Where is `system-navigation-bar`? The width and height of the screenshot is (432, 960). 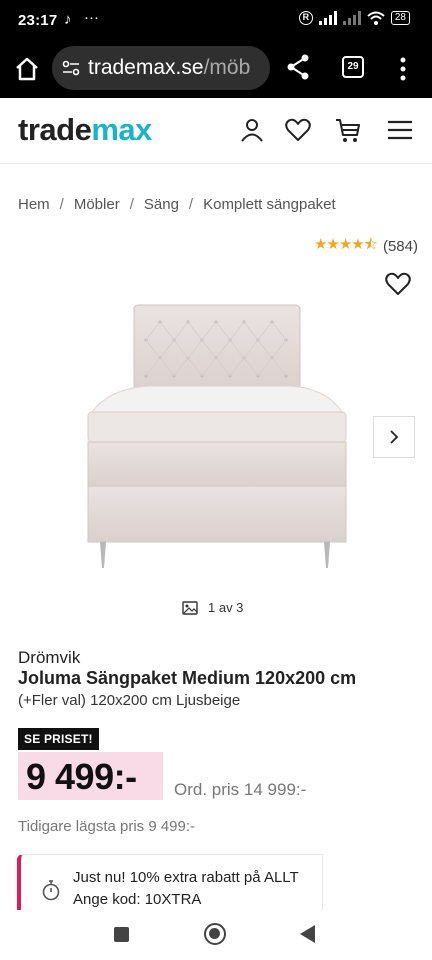 system-navigation-bar is located at coordinates (216, 935).